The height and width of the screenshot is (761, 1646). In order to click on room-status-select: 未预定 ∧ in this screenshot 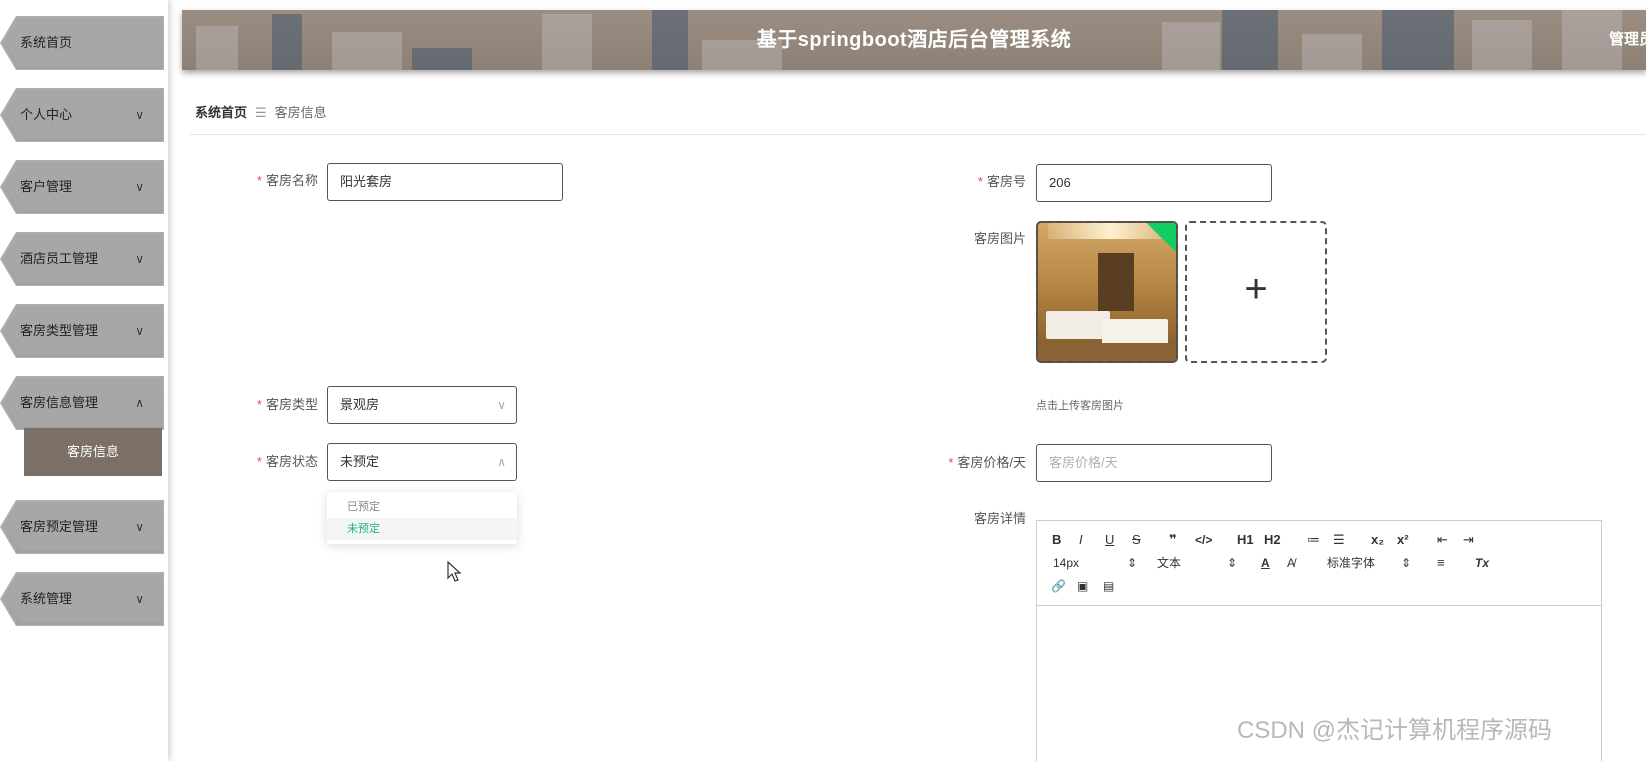, I will do `click(422, 462)`.